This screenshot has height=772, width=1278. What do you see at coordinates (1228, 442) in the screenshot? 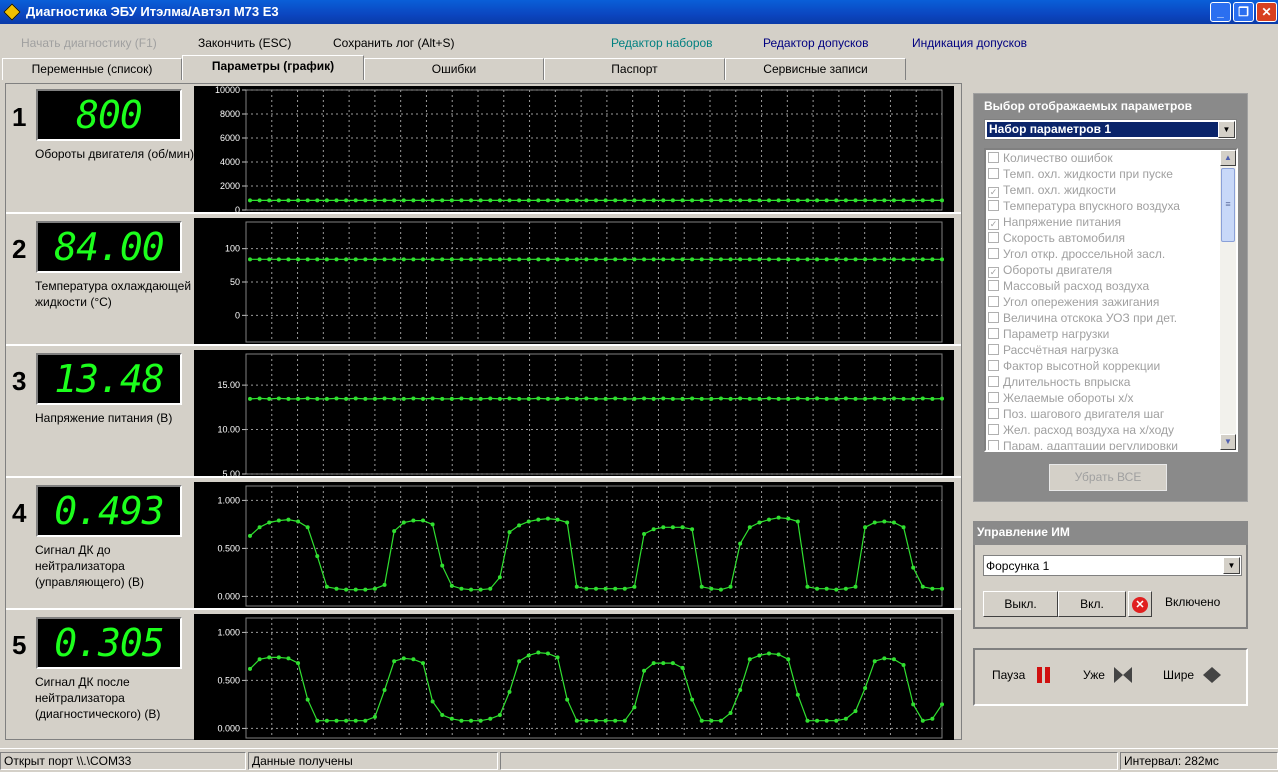
I see `scroll-down-icon: ▼` at bounding box center [1228, 442].